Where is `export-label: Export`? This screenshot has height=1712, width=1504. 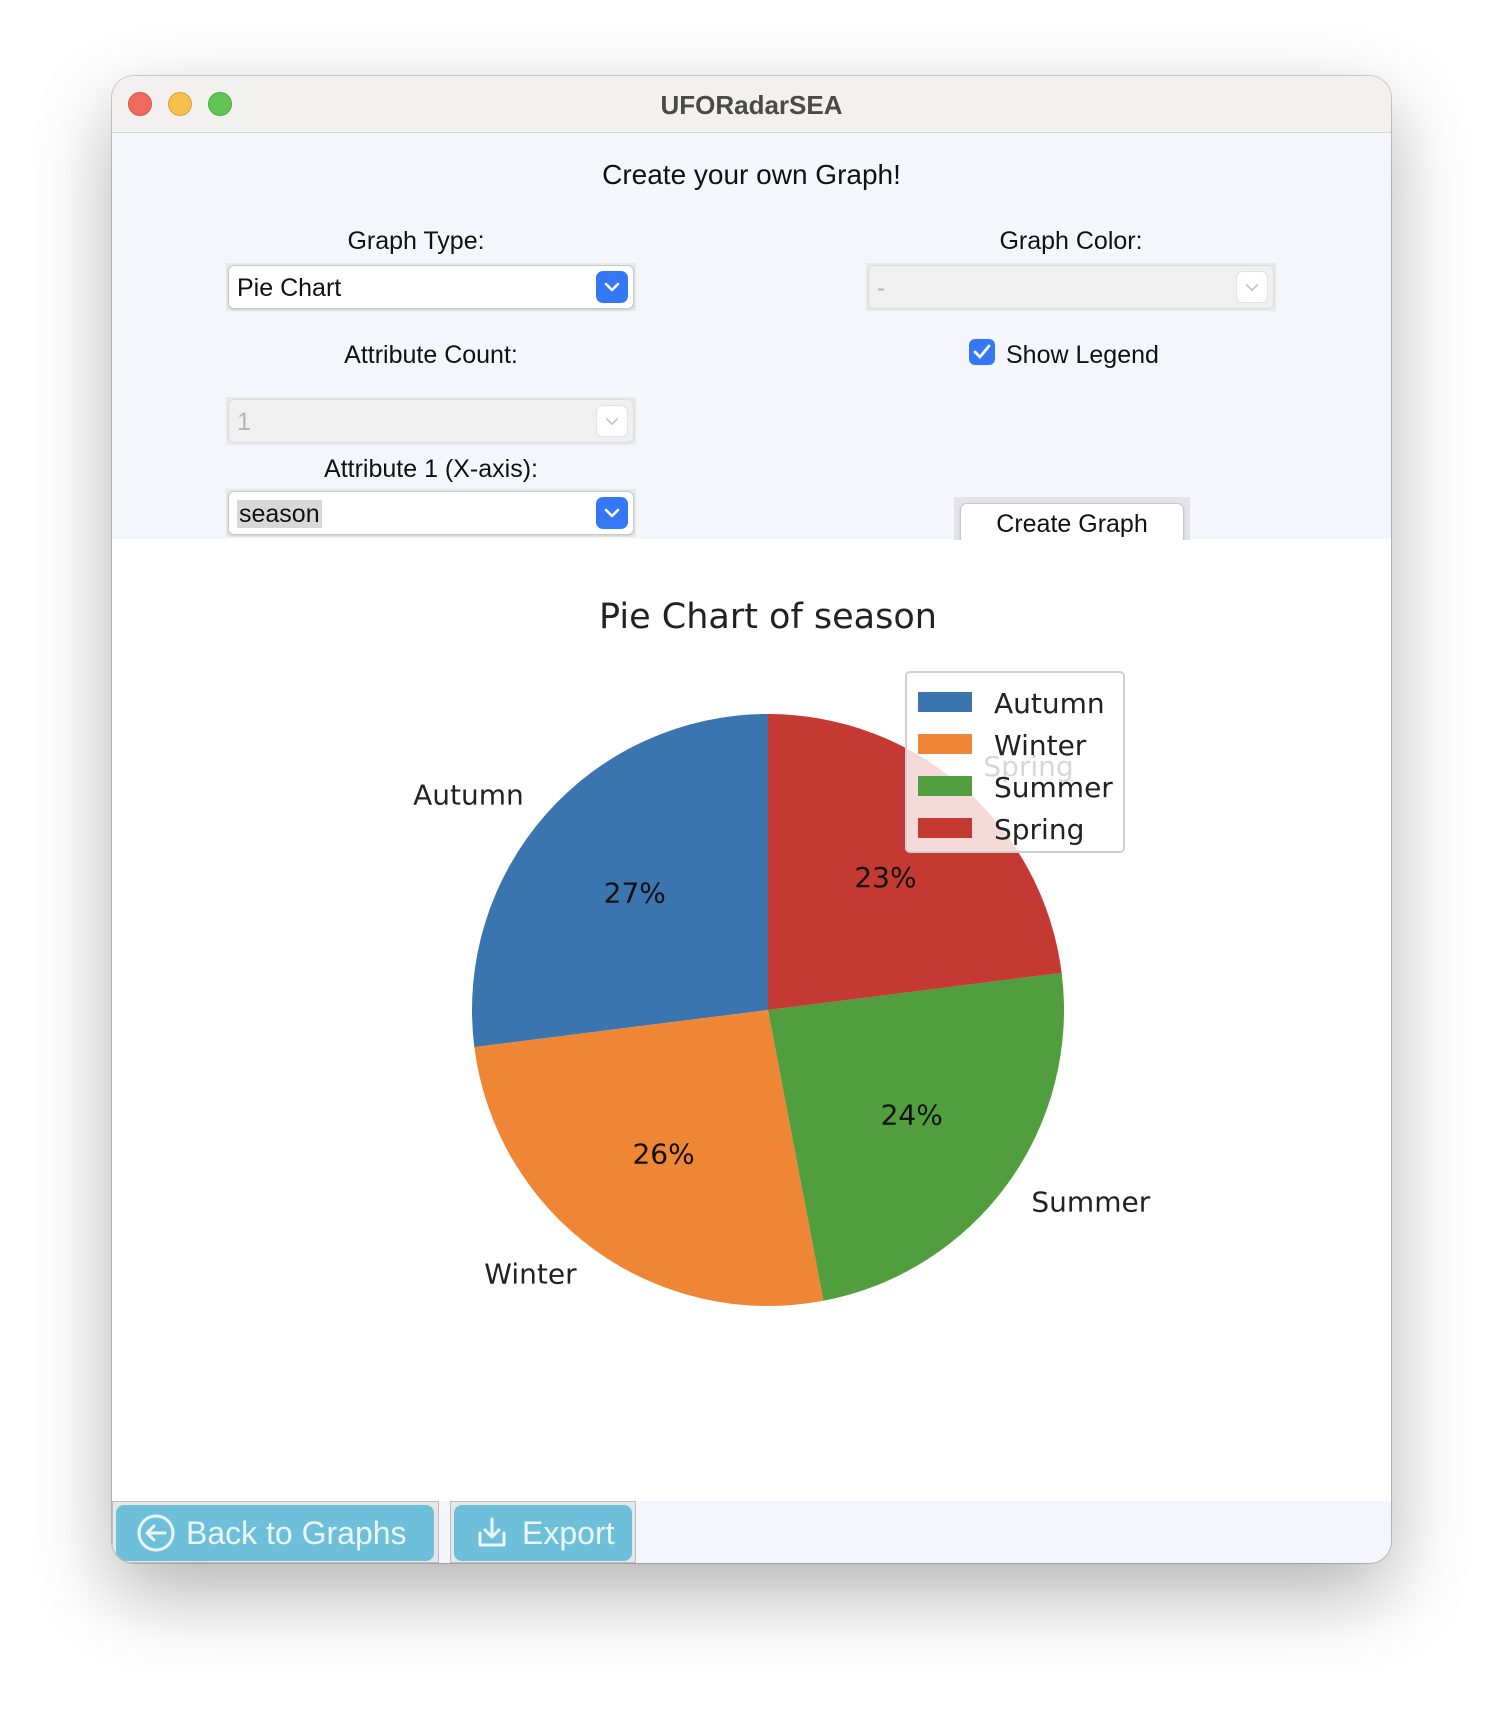
export-label: Export is located at coordinates (568, 1532).